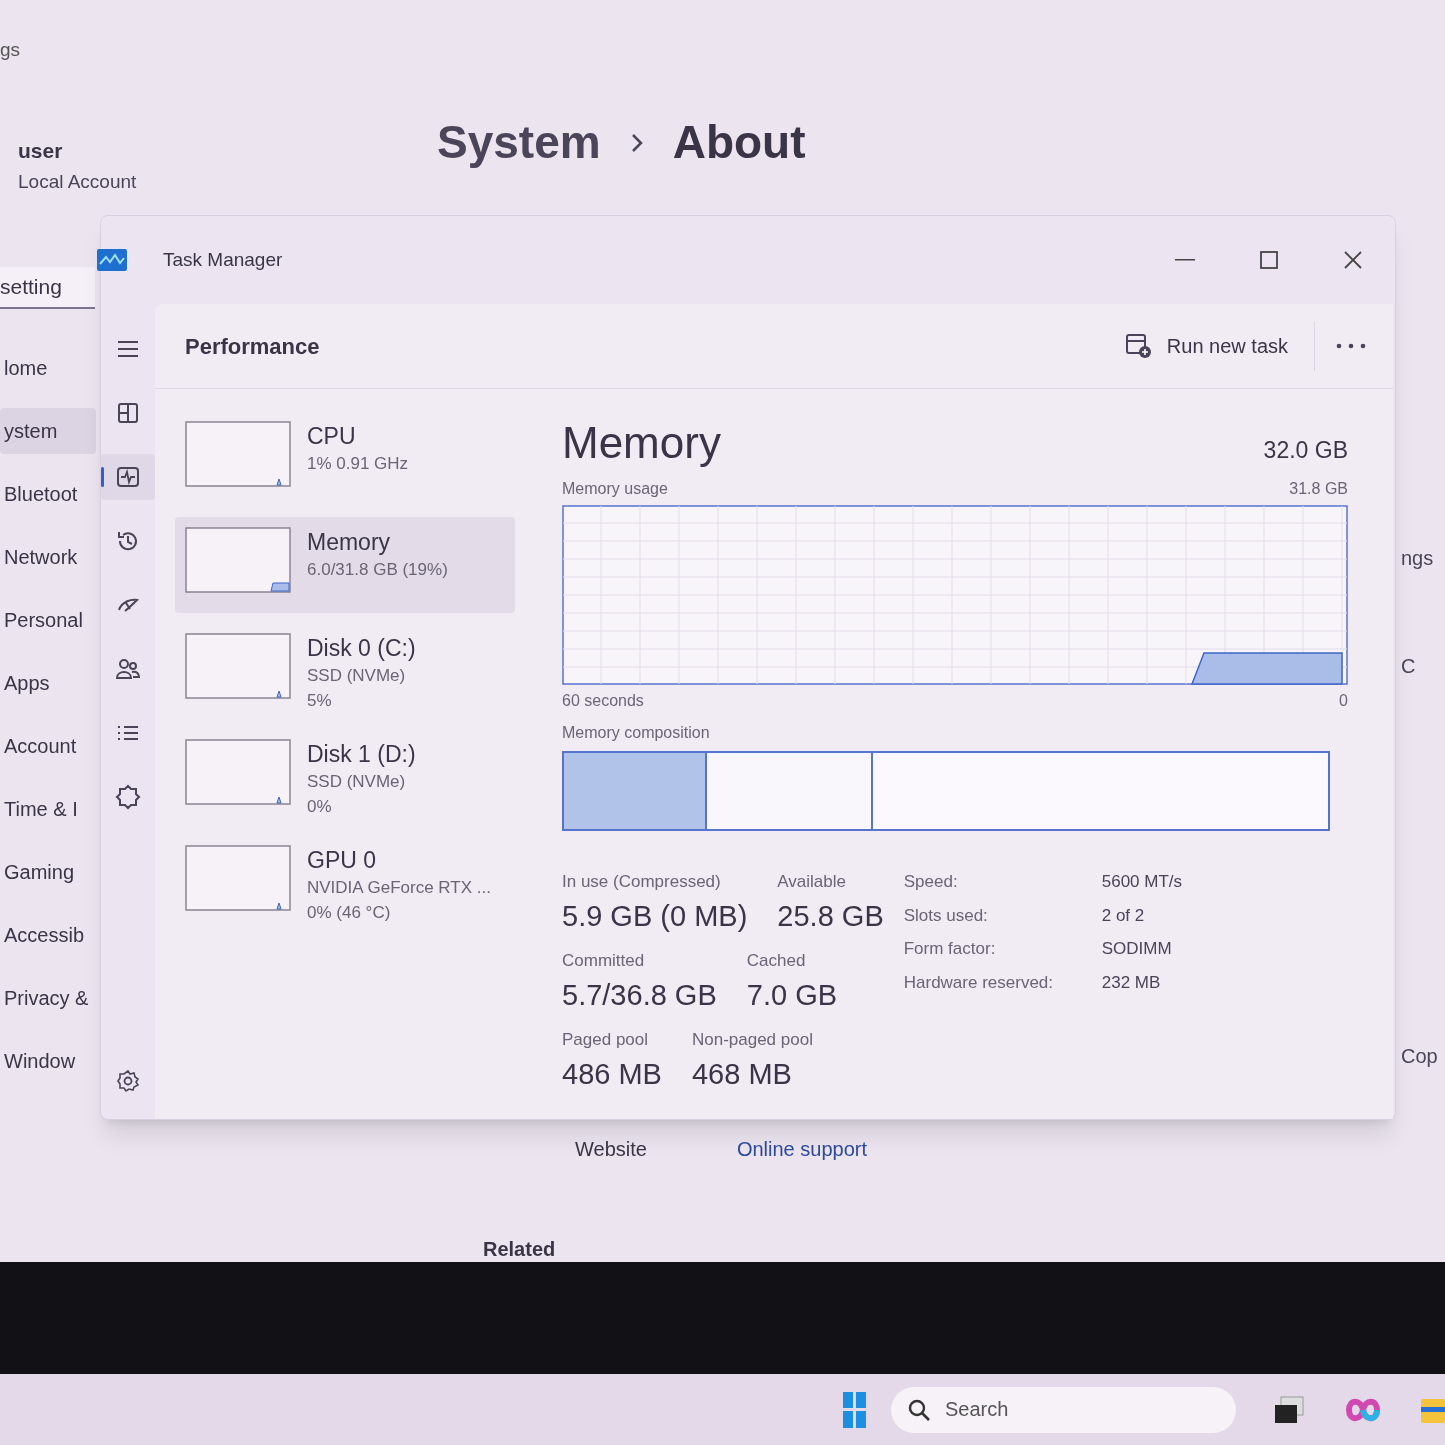 Image resolution: width=1445 pixels, height=1445 pixels. I want to click on minimize-icon, so click(1185, 260).